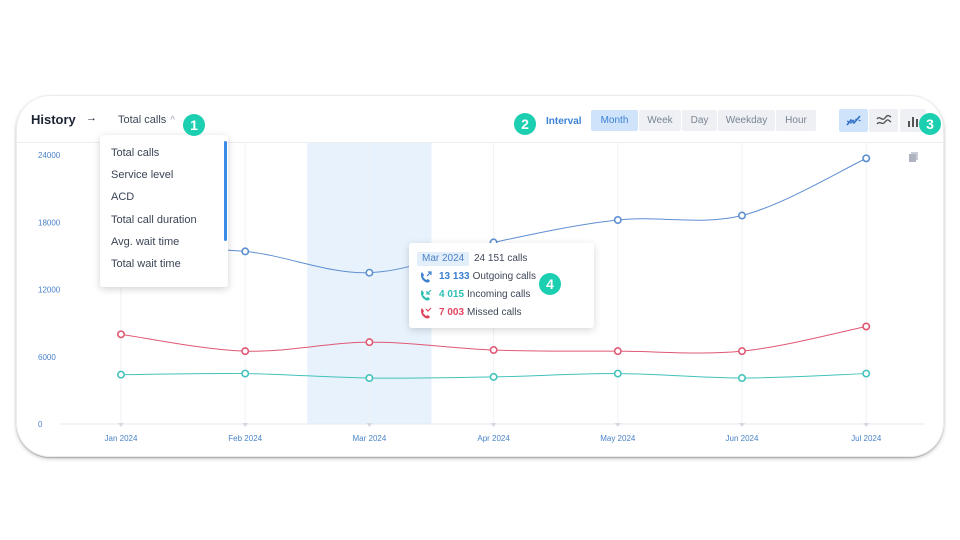 The width and height of the screenshot is (960, 540). I want to click on dropdown-item-total-calls: Total calls, so click(164, 153).